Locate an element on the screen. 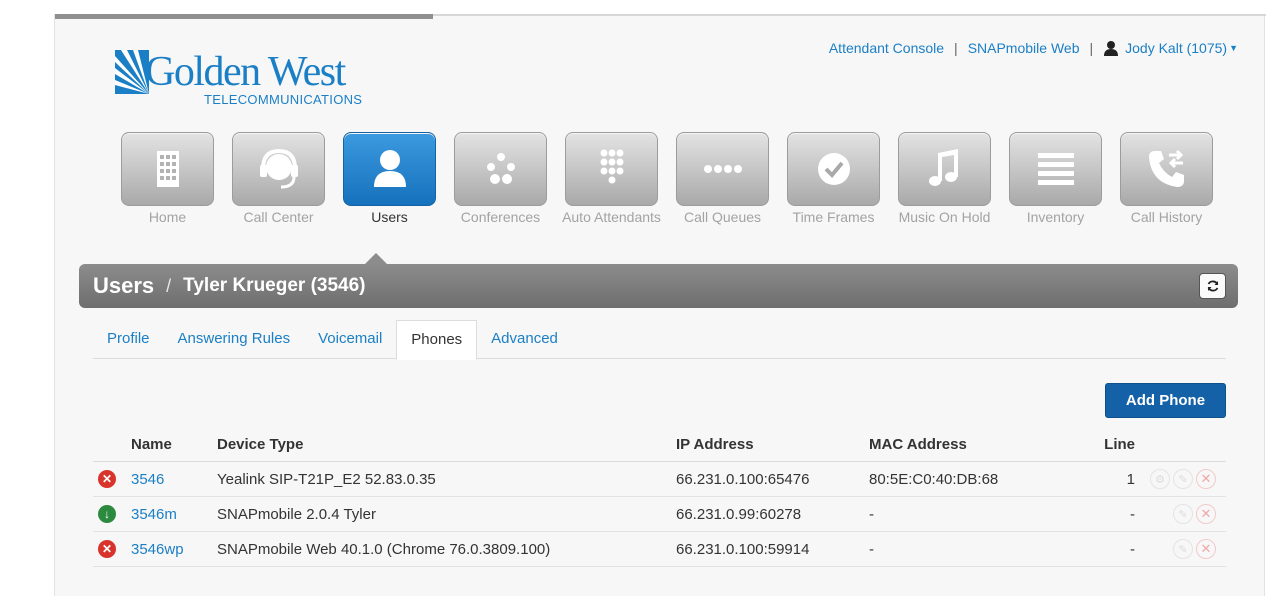 Image resolution: width=1283 pixels, height=596 pixels. headset-icon is located at coordinates (278, 168).